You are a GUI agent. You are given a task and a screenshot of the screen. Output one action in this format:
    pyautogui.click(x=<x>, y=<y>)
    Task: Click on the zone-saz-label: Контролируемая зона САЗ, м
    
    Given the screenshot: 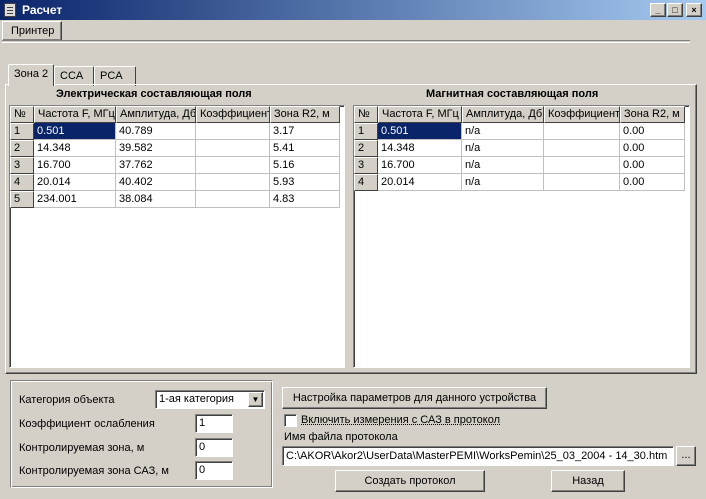 What is the action you would take?
    pyautogui.click(x=94, y=471)
    